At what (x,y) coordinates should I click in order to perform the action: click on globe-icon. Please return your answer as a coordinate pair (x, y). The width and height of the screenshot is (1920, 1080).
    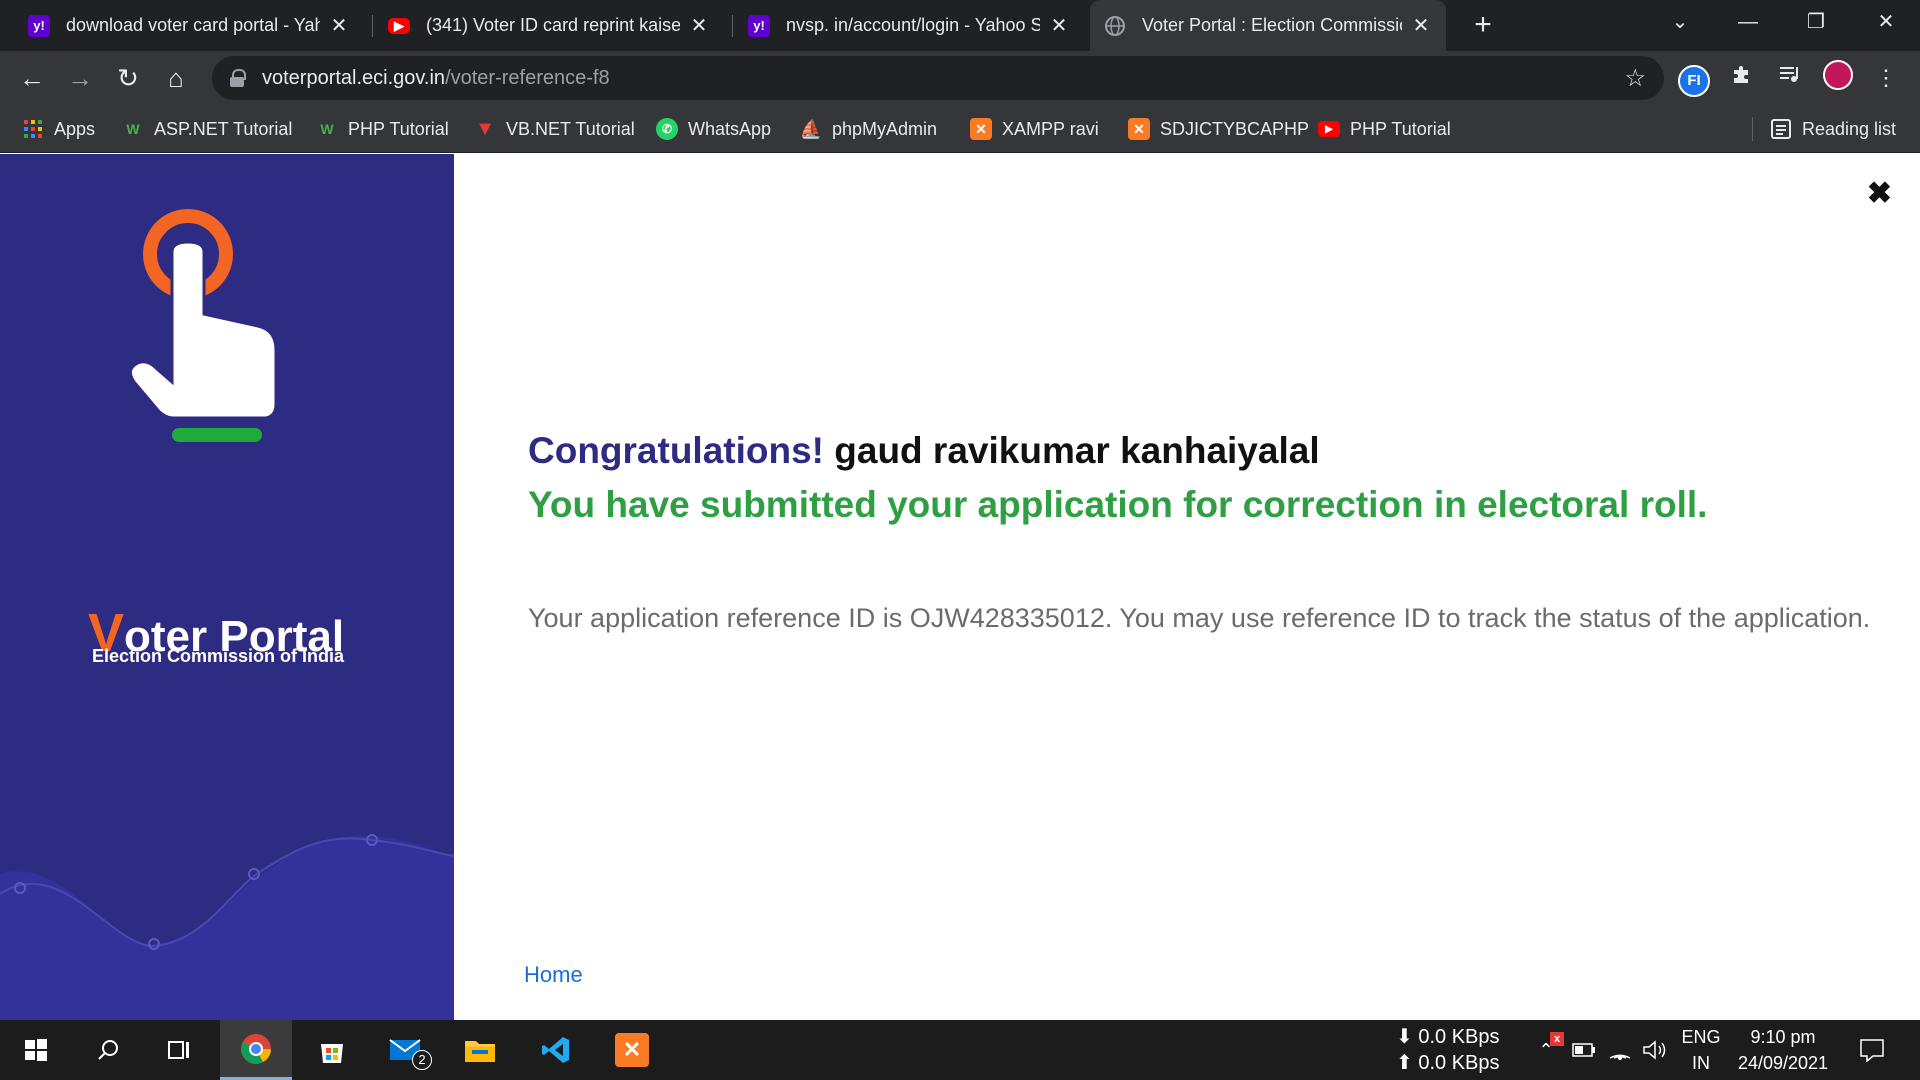
    Looking at the image, I should click on (1115, 26).